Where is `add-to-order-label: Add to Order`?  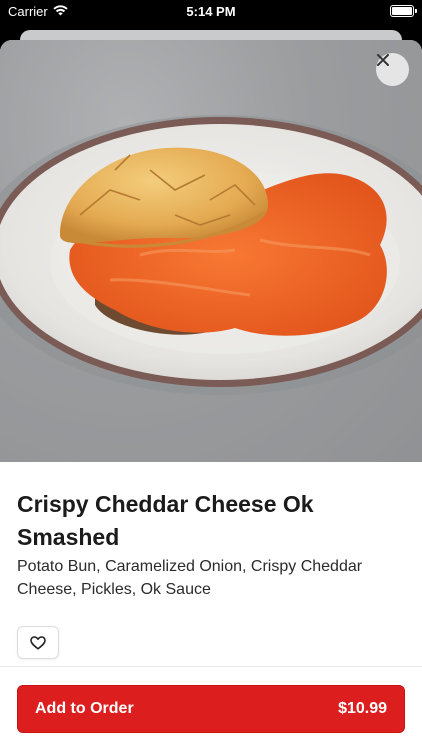 add-to-order-label: Add to Order is located at coordinates (84, 708).